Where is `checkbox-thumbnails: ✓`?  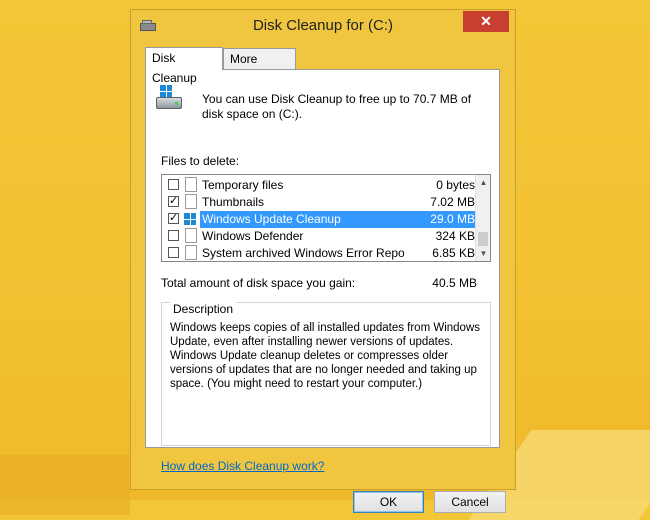
checkbox-thumbnails: ✓ is located at coordinates (173, 201).